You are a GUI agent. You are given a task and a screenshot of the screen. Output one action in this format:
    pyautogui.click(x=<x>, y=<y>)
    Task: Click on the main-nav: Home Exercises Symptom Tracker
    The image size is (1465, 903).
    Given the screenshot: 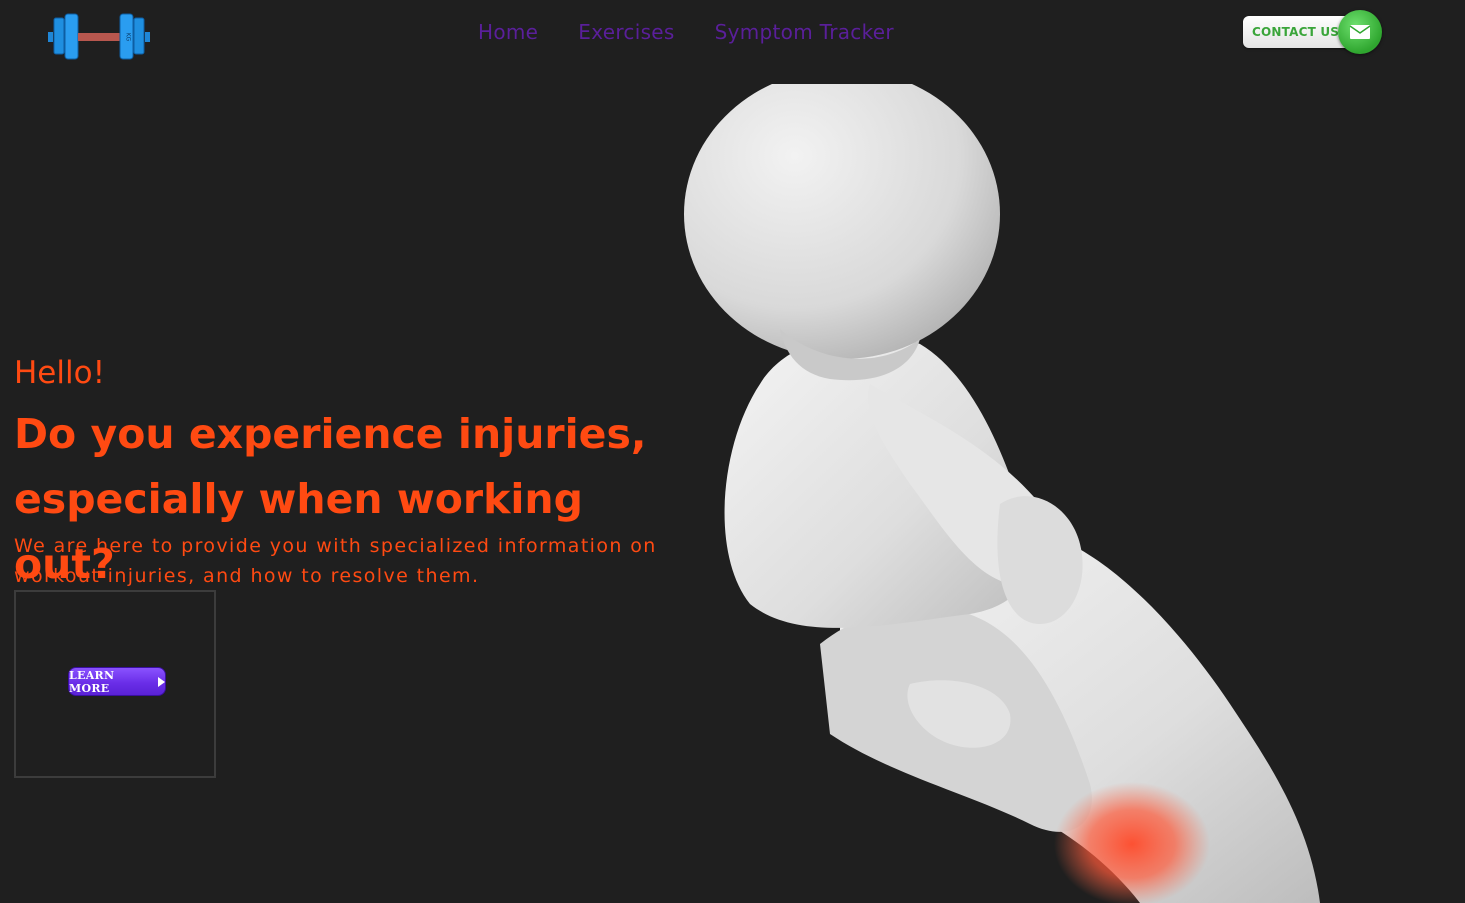 What is the action you would take?
    pyautogui.click(x=686, y=32)
    